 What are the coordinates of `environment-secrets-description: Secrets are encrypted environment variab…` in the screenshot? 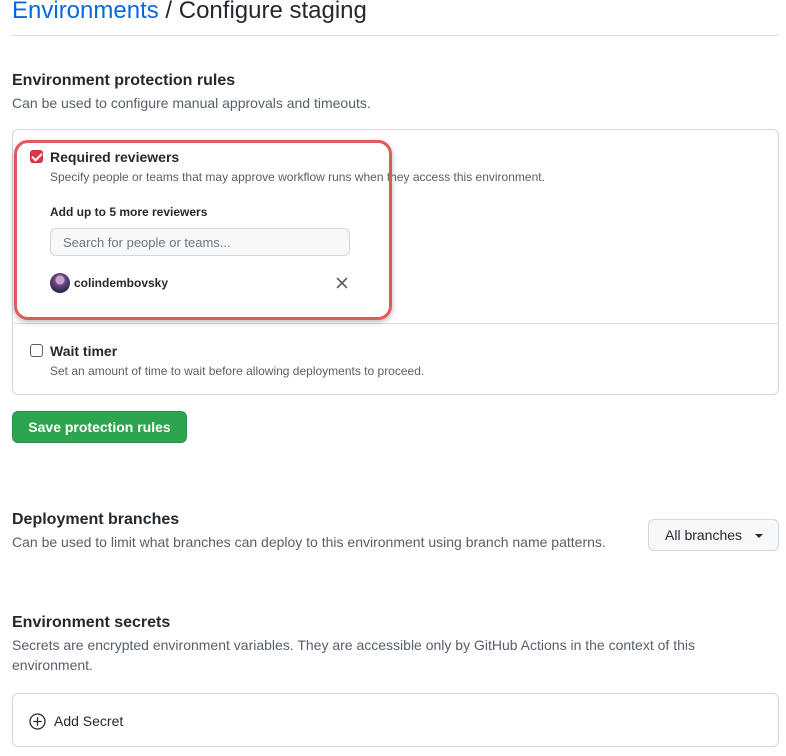 It's located at (353, 655).